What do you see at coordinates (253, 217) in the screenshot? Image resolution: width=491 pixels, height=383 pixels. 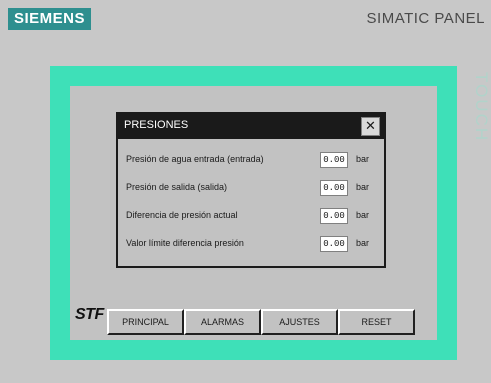 I see `field-row: Diferencia de presión actual 0.00 bar` at bounding box center [253, 217].